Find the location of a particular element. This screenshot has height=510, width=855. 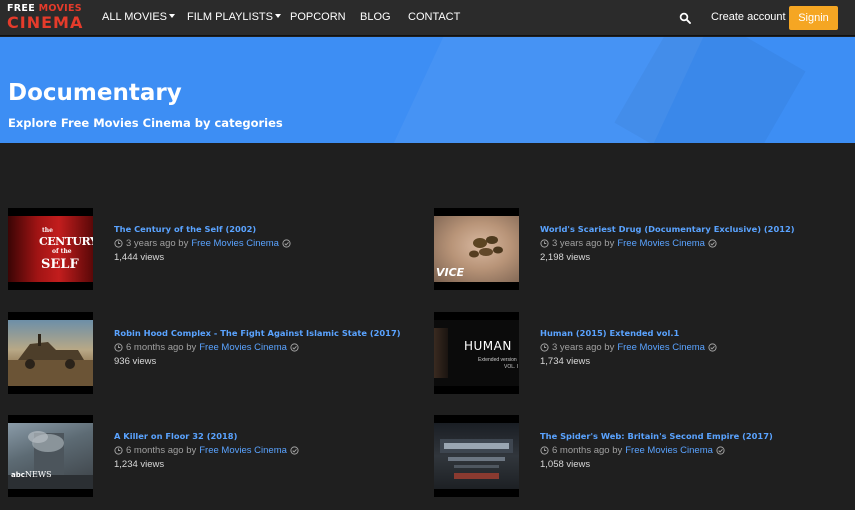

nav-film-playlists: FILM PLAYLISTS is located at coordinates (234, 17).